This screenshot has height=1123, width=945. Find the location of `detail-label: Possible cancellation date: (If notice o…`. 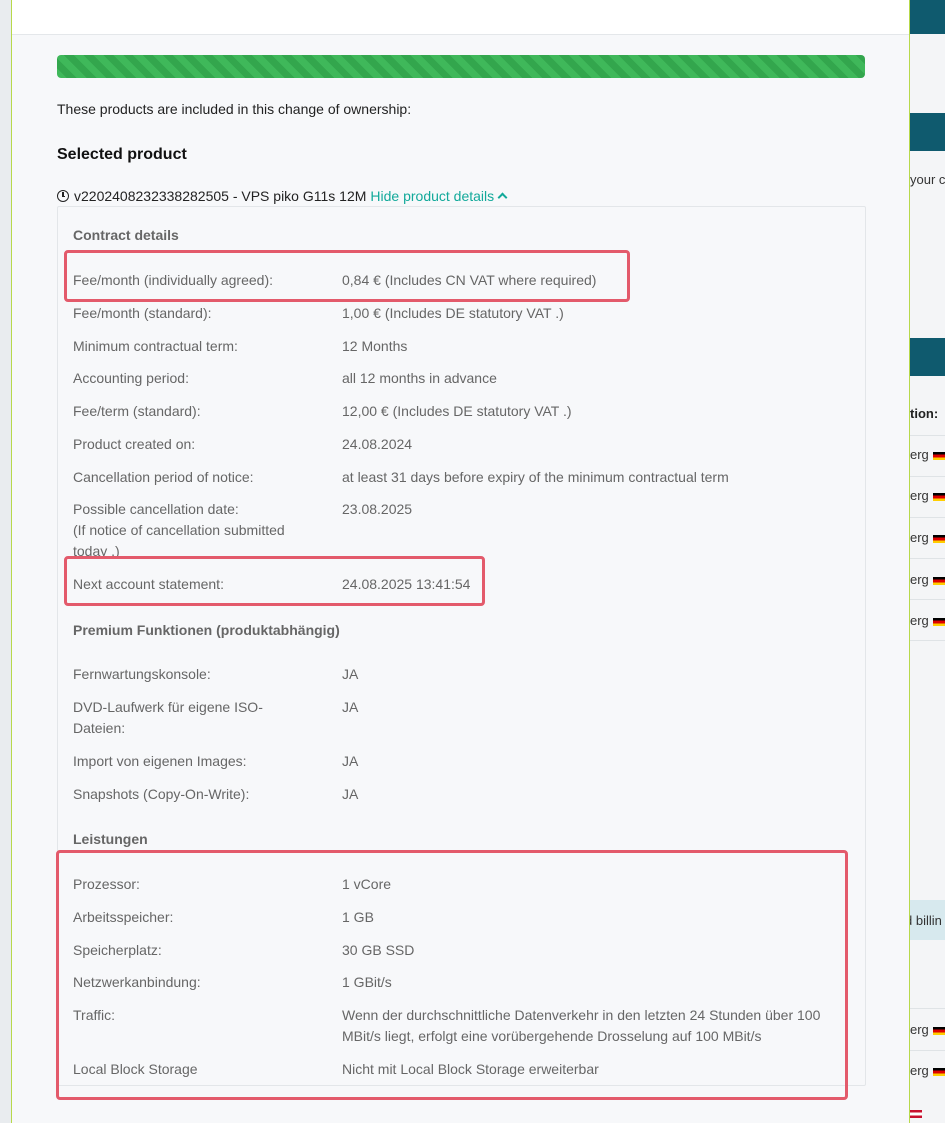

detail-label: Possible cancellation date: (If notice o… is located at coordinates (179, 530).